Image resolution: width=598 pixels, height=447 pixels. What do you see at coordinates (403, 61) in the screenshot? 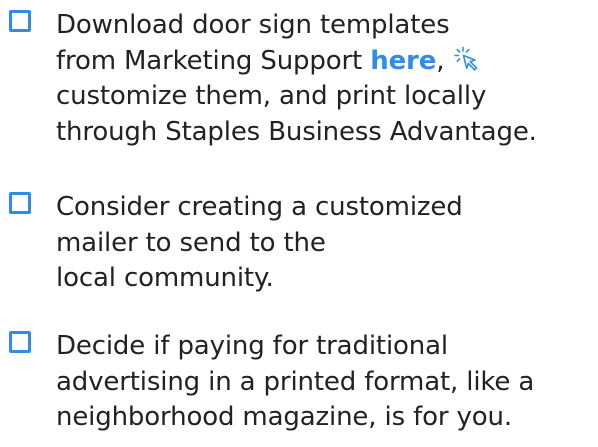
I see `marketing-support-link: here` at bounding box center [403, 61].